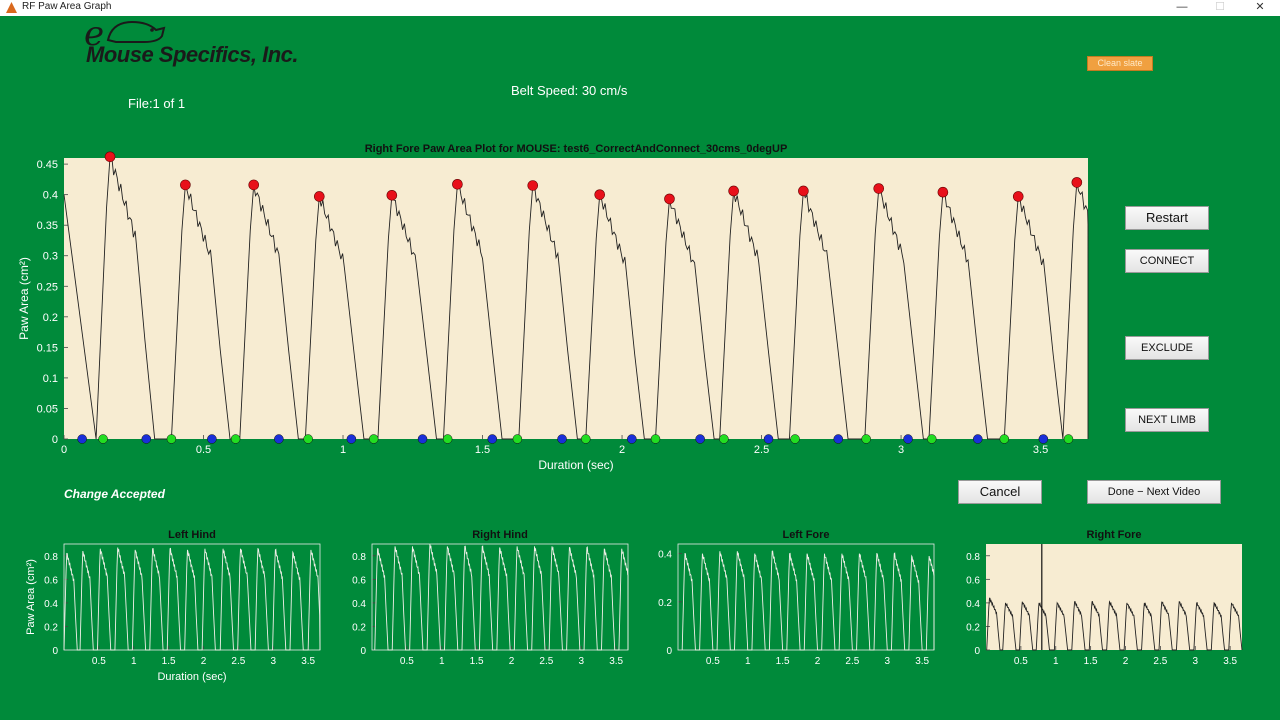  What do you see at coordinates (11, 7) in the screenshot?
I see `matlab-app-icon` at bounding box center [11, 7].